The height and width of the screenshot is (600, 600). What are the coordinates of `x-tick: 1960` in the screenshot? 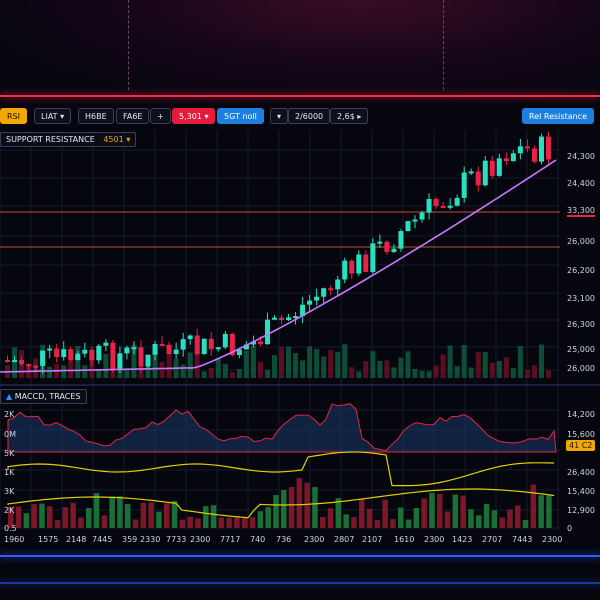 It's located at (14, 539).